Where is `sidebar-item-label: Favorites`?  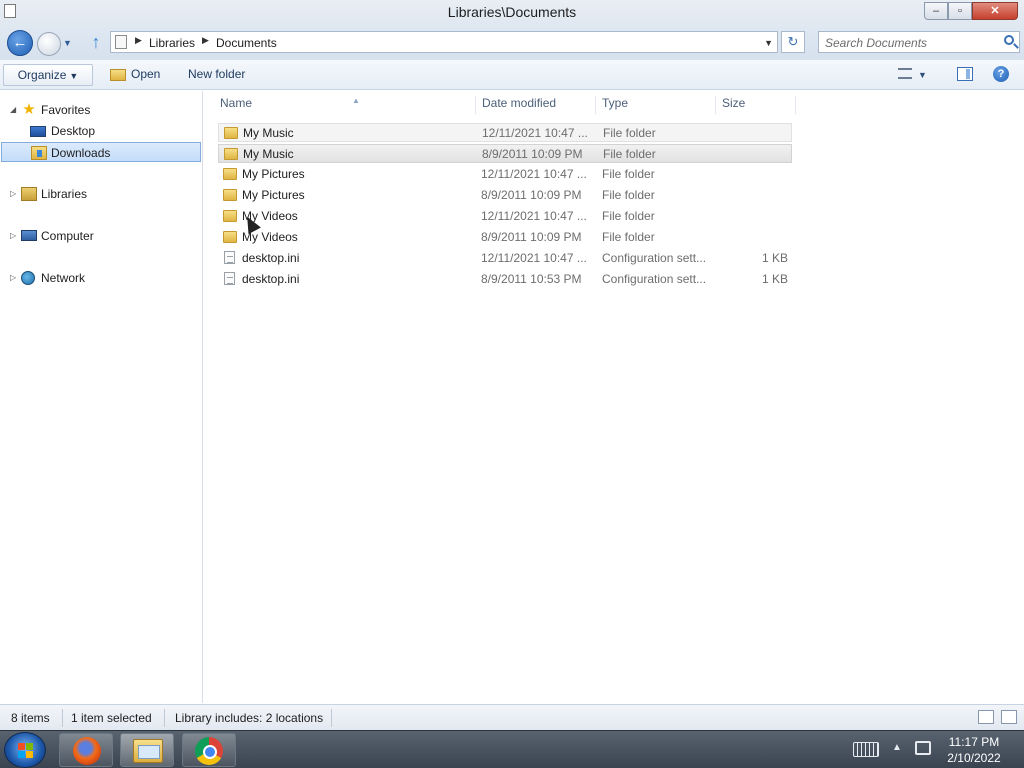
sidebar-item-label: Favorites is located at coordinates (66, 110).